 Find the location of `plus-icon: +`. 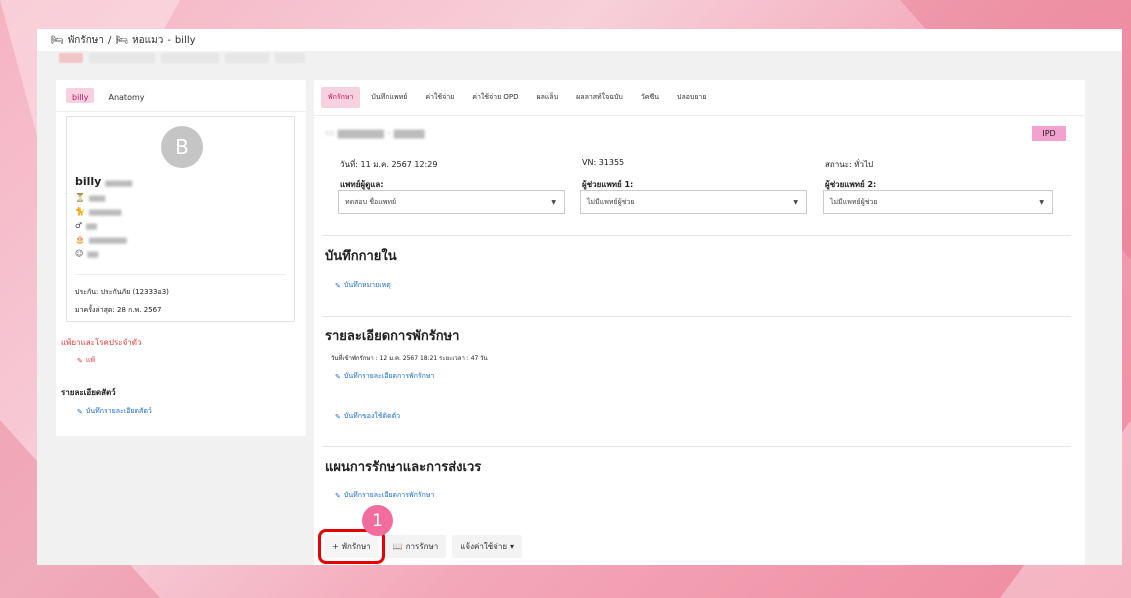

plus-icon: + is located at coordinates (335, 546).